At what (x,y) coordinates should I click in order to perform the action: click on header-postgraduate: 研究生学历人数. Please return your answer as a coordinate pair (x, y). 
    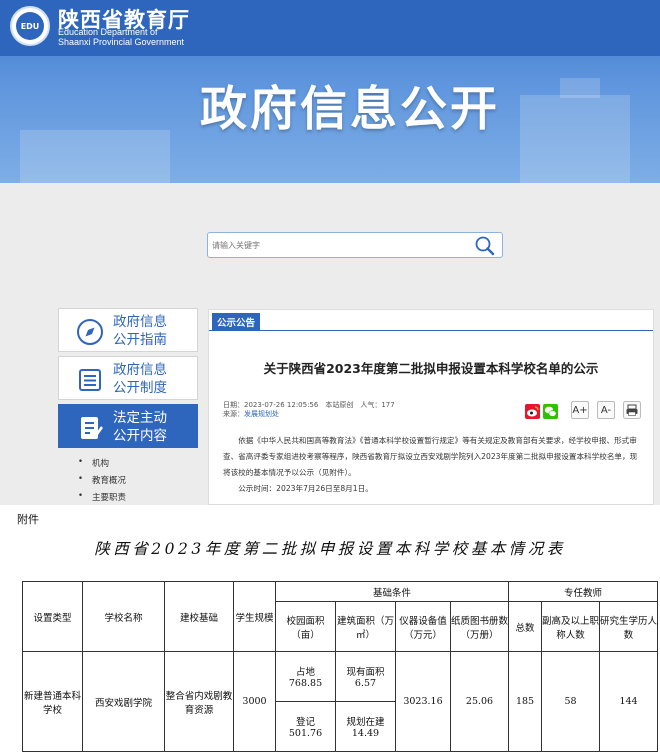
    Looking at the image, I should click on (629, 626).